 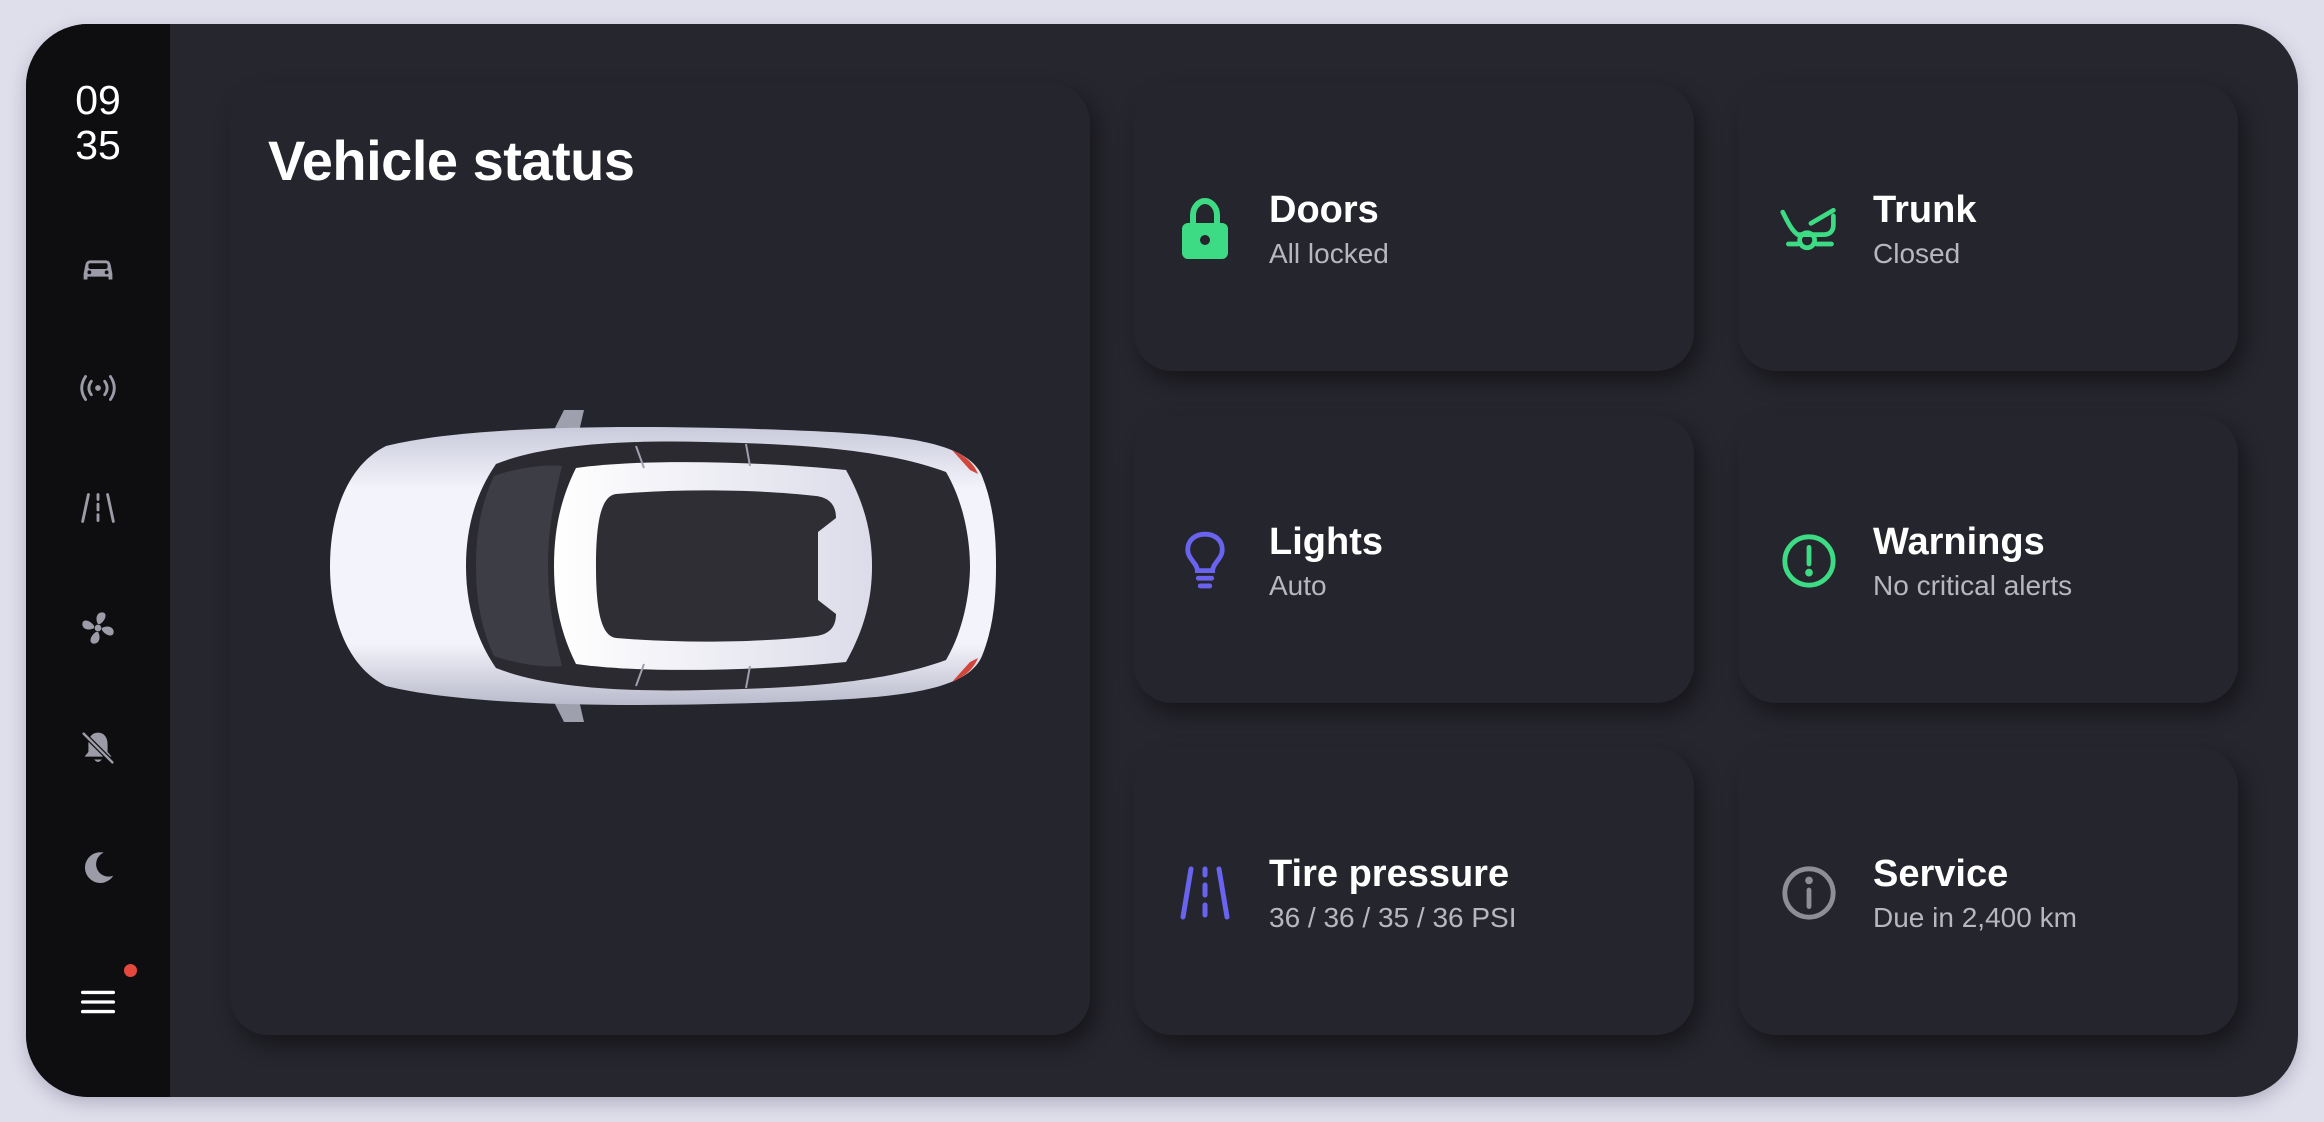 What do you see at coordinates (1414, 559) in the screenshot?
I see `lights-tile: Lights Auto` at bounding box center [1414, 559].